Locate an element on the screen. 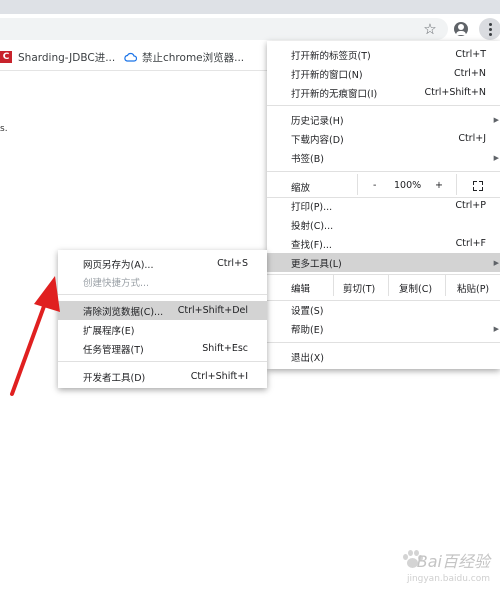 Image resolution: width=500 pixels, height=599 pixels. menu-item-history: 历史记录(H) ▶ is located at coordinates (383, 119).